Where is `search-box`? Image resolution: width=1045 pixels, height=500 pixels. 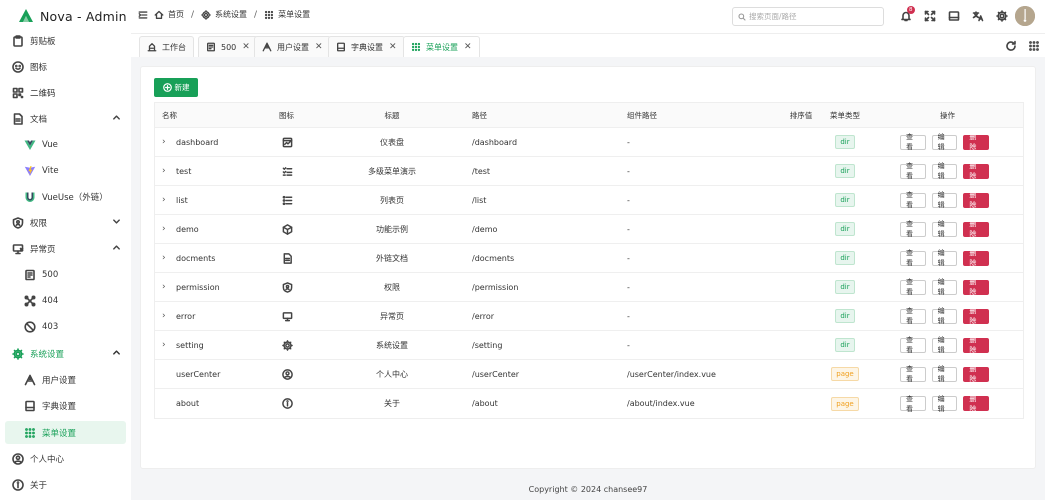
search-box is located at coordinates (808, 16).